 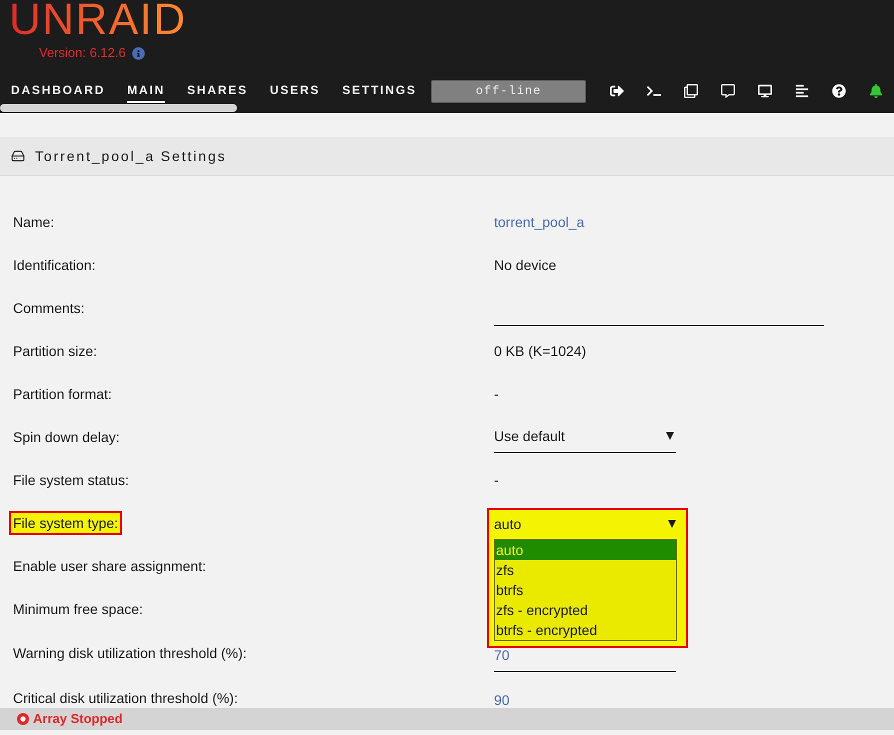 What do you see at coordinates (585, 570) in the screenshot?
I see `dropdown-option: zfs` at bounding box center [585, 570].